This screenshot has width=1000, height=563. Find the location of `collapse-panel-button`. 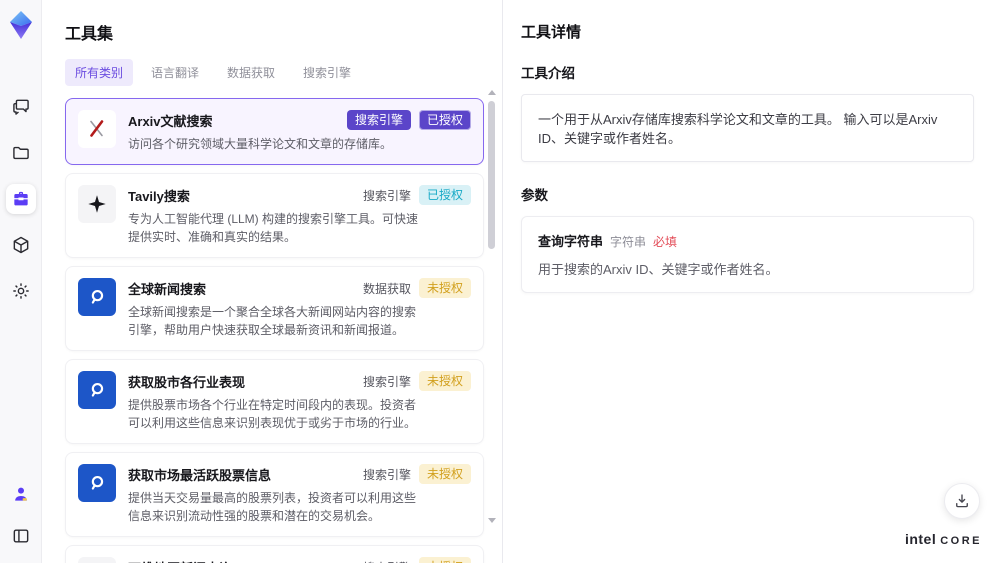

collapse-panel-button is located at coordinates (21, 536).